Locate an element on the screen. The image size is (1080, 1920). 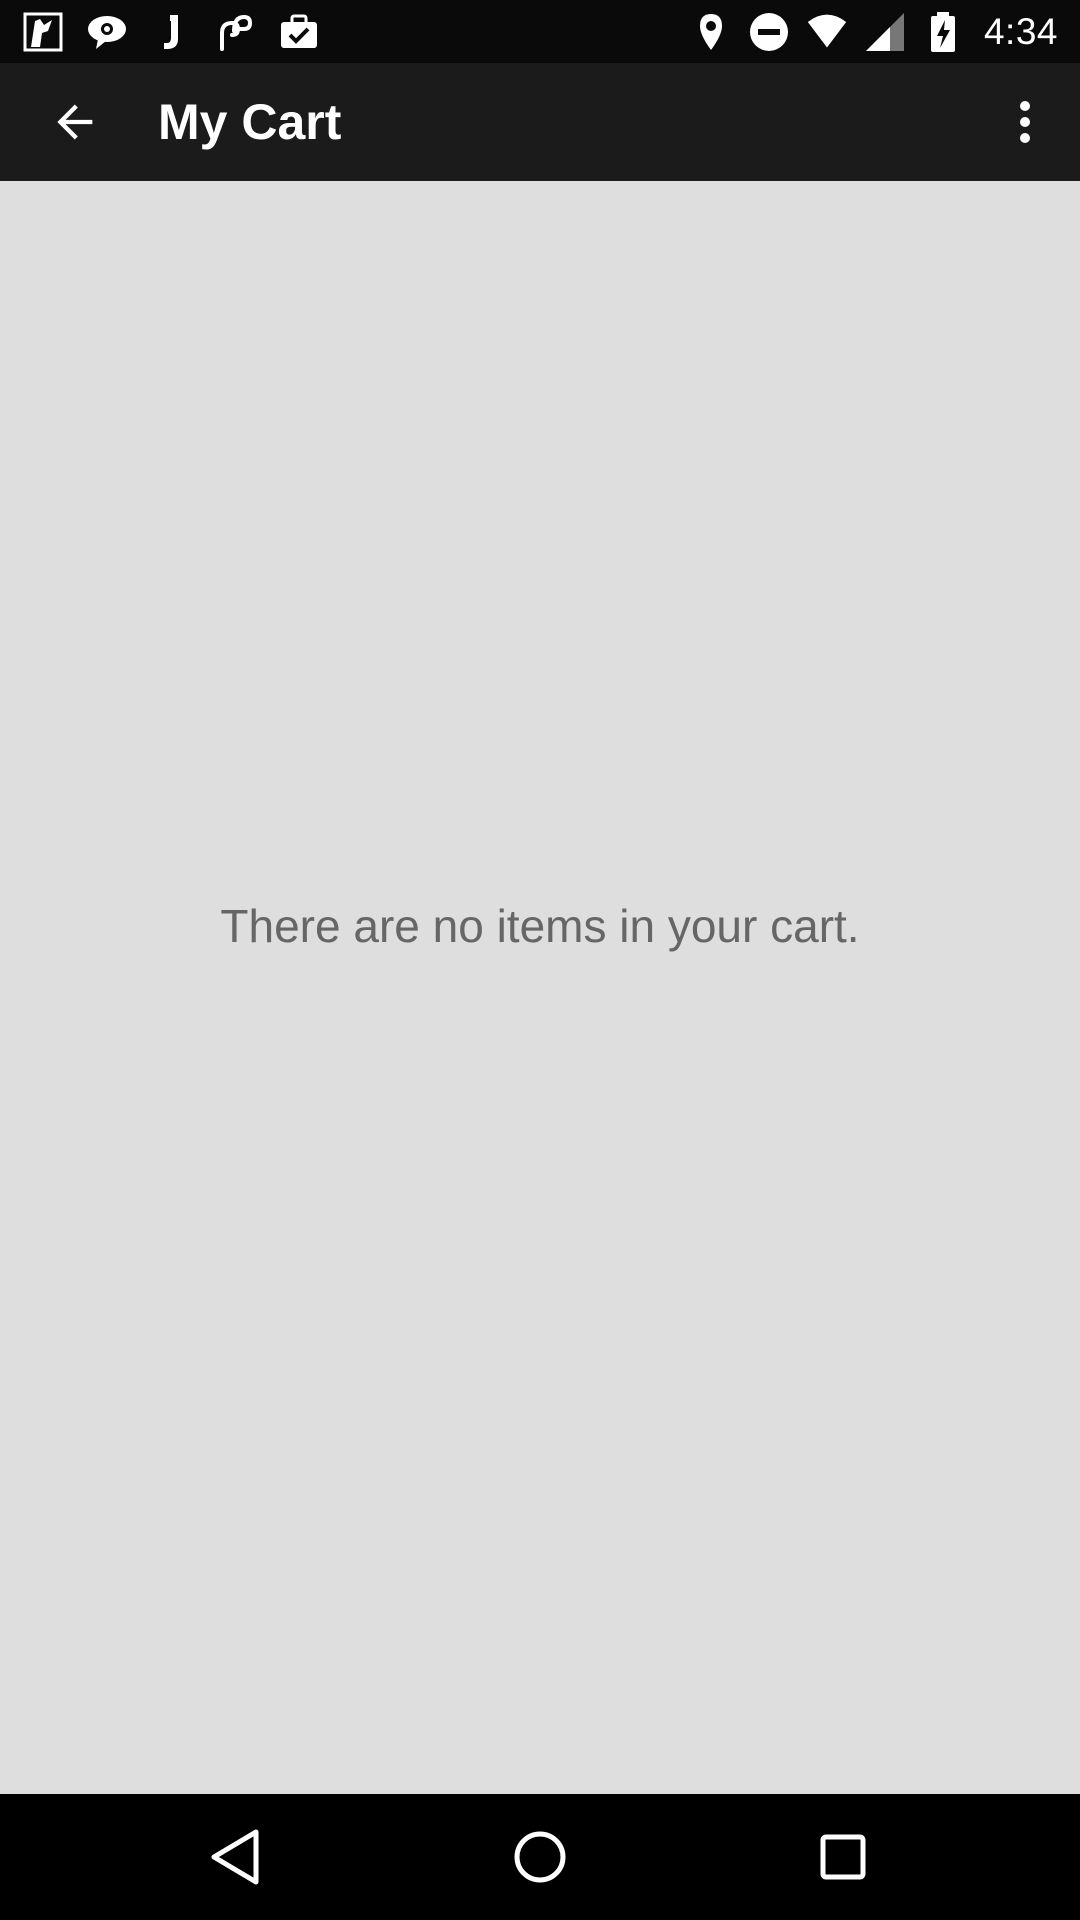
do-not-disturb-icon is located at coordinates (769, 32).